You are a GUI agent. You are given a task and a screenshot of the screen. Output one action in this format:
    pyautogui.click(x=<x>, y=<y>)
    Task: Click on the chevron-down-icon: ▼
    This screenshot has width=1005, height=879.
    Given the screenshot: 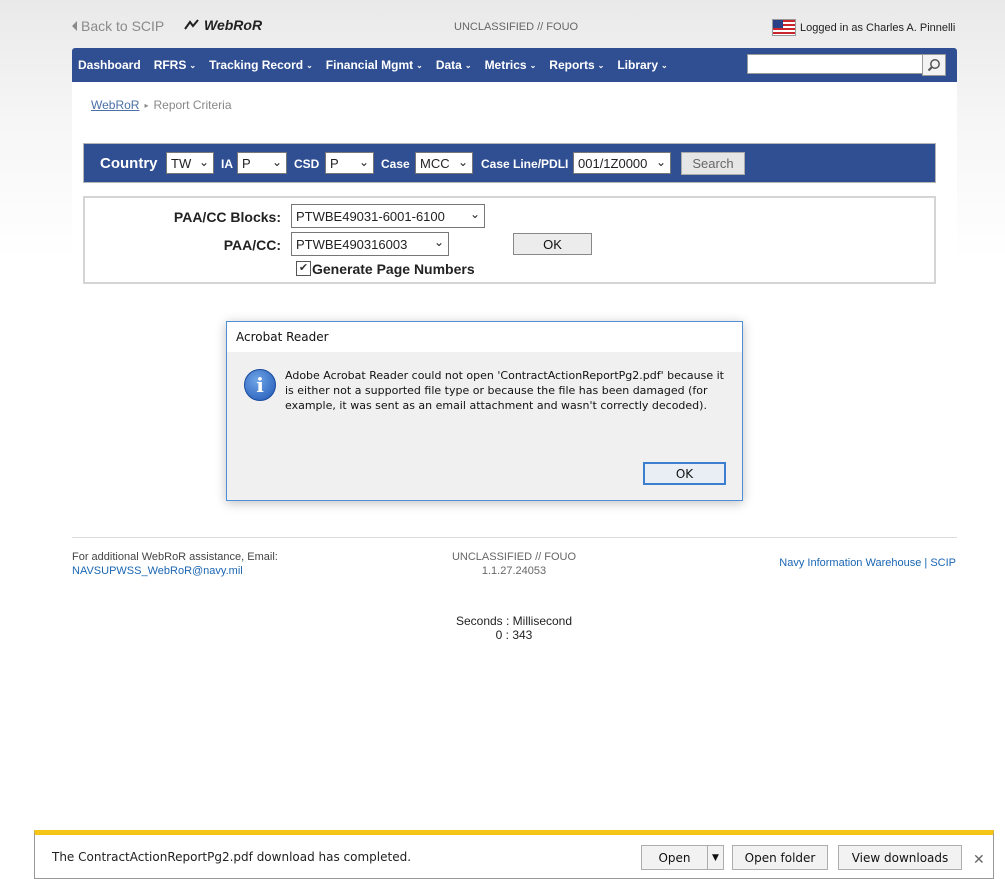 What is the action you would take?
    pyautogui.click(x=715, y=857)
    